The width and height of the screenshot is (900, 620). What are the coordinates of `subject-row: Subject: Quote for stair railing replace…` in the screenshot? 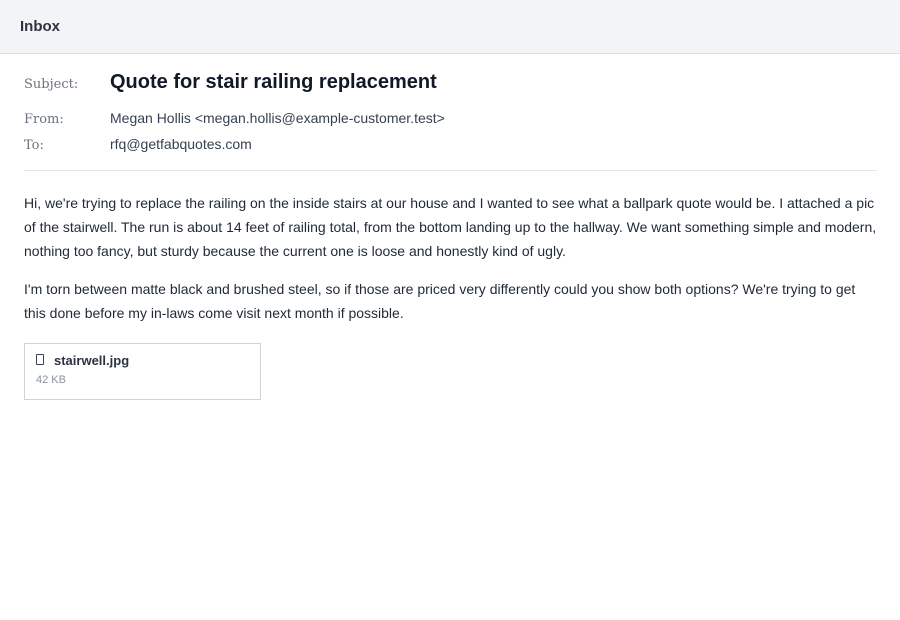 It's located at (450, 86).